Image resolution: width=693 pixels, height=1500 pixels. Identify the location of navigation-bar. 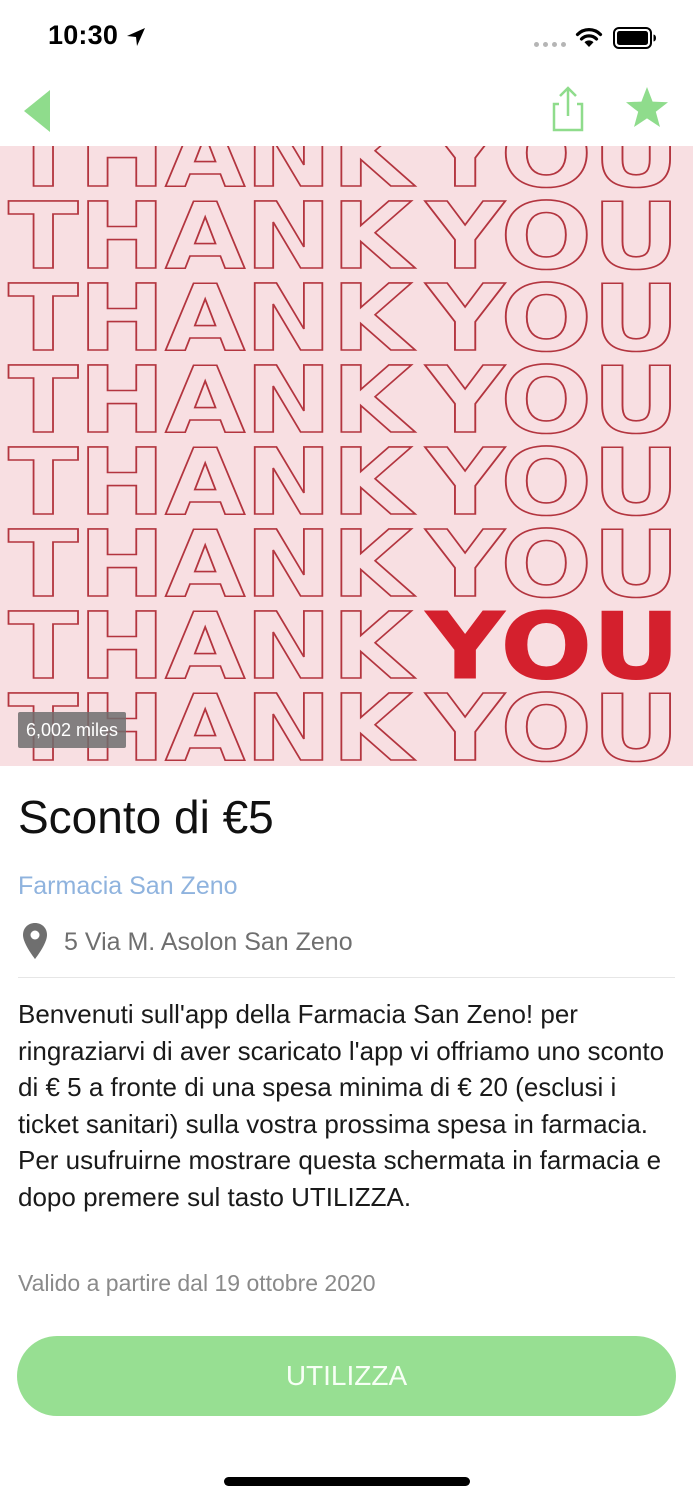
(346, 111).